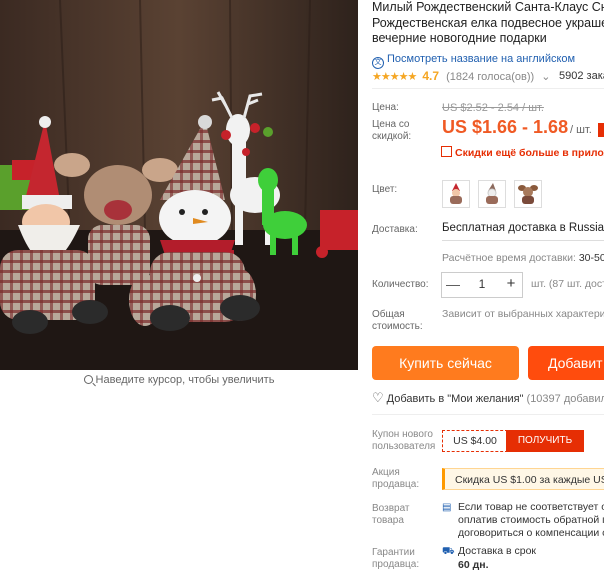  What do you see at coordinates (482, 284) in the screenshot?
I see `quantity-input: 1` at bounding box center [482, 284].